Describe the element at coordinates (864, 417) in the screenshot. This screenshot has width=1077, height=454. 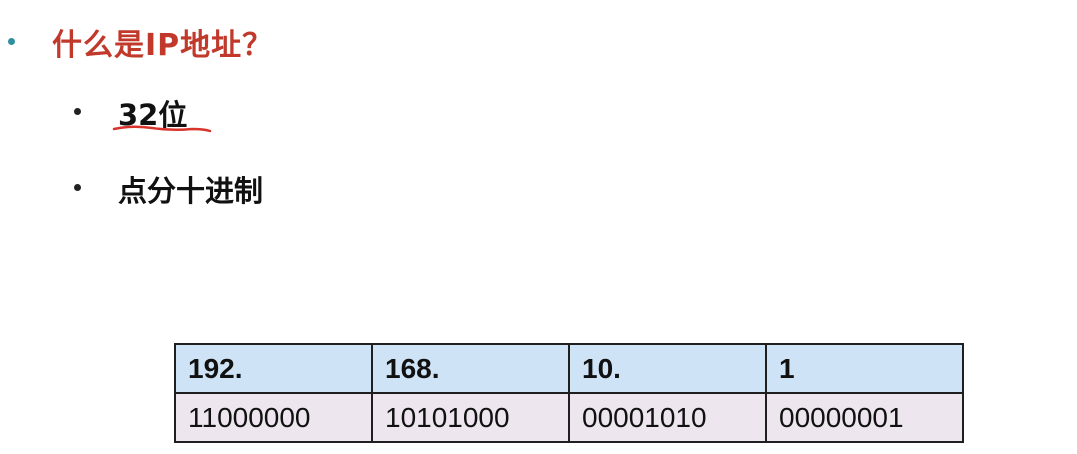
I see `table-cell: 00000001` at that location.